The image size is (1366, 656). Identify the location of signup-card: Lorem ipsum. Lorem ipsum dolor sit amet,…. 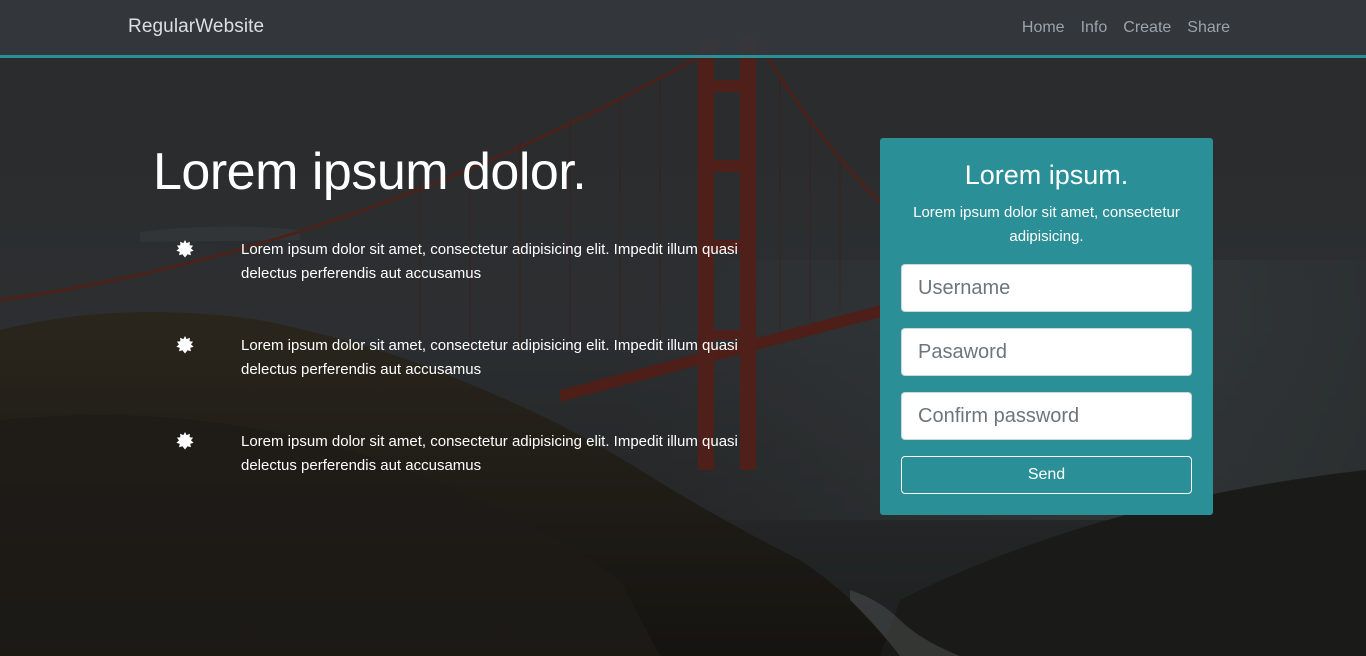
(1046, 326).